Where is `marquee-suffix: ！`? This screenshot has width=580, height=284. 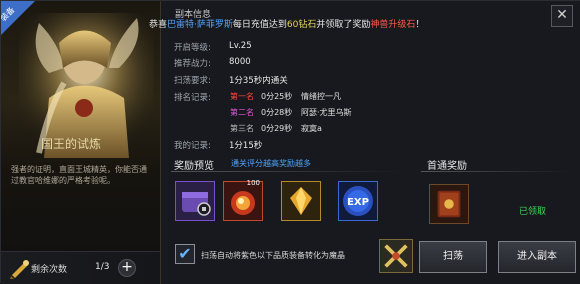
marquee-suffix: ！ is located at coordinates (420, 25).